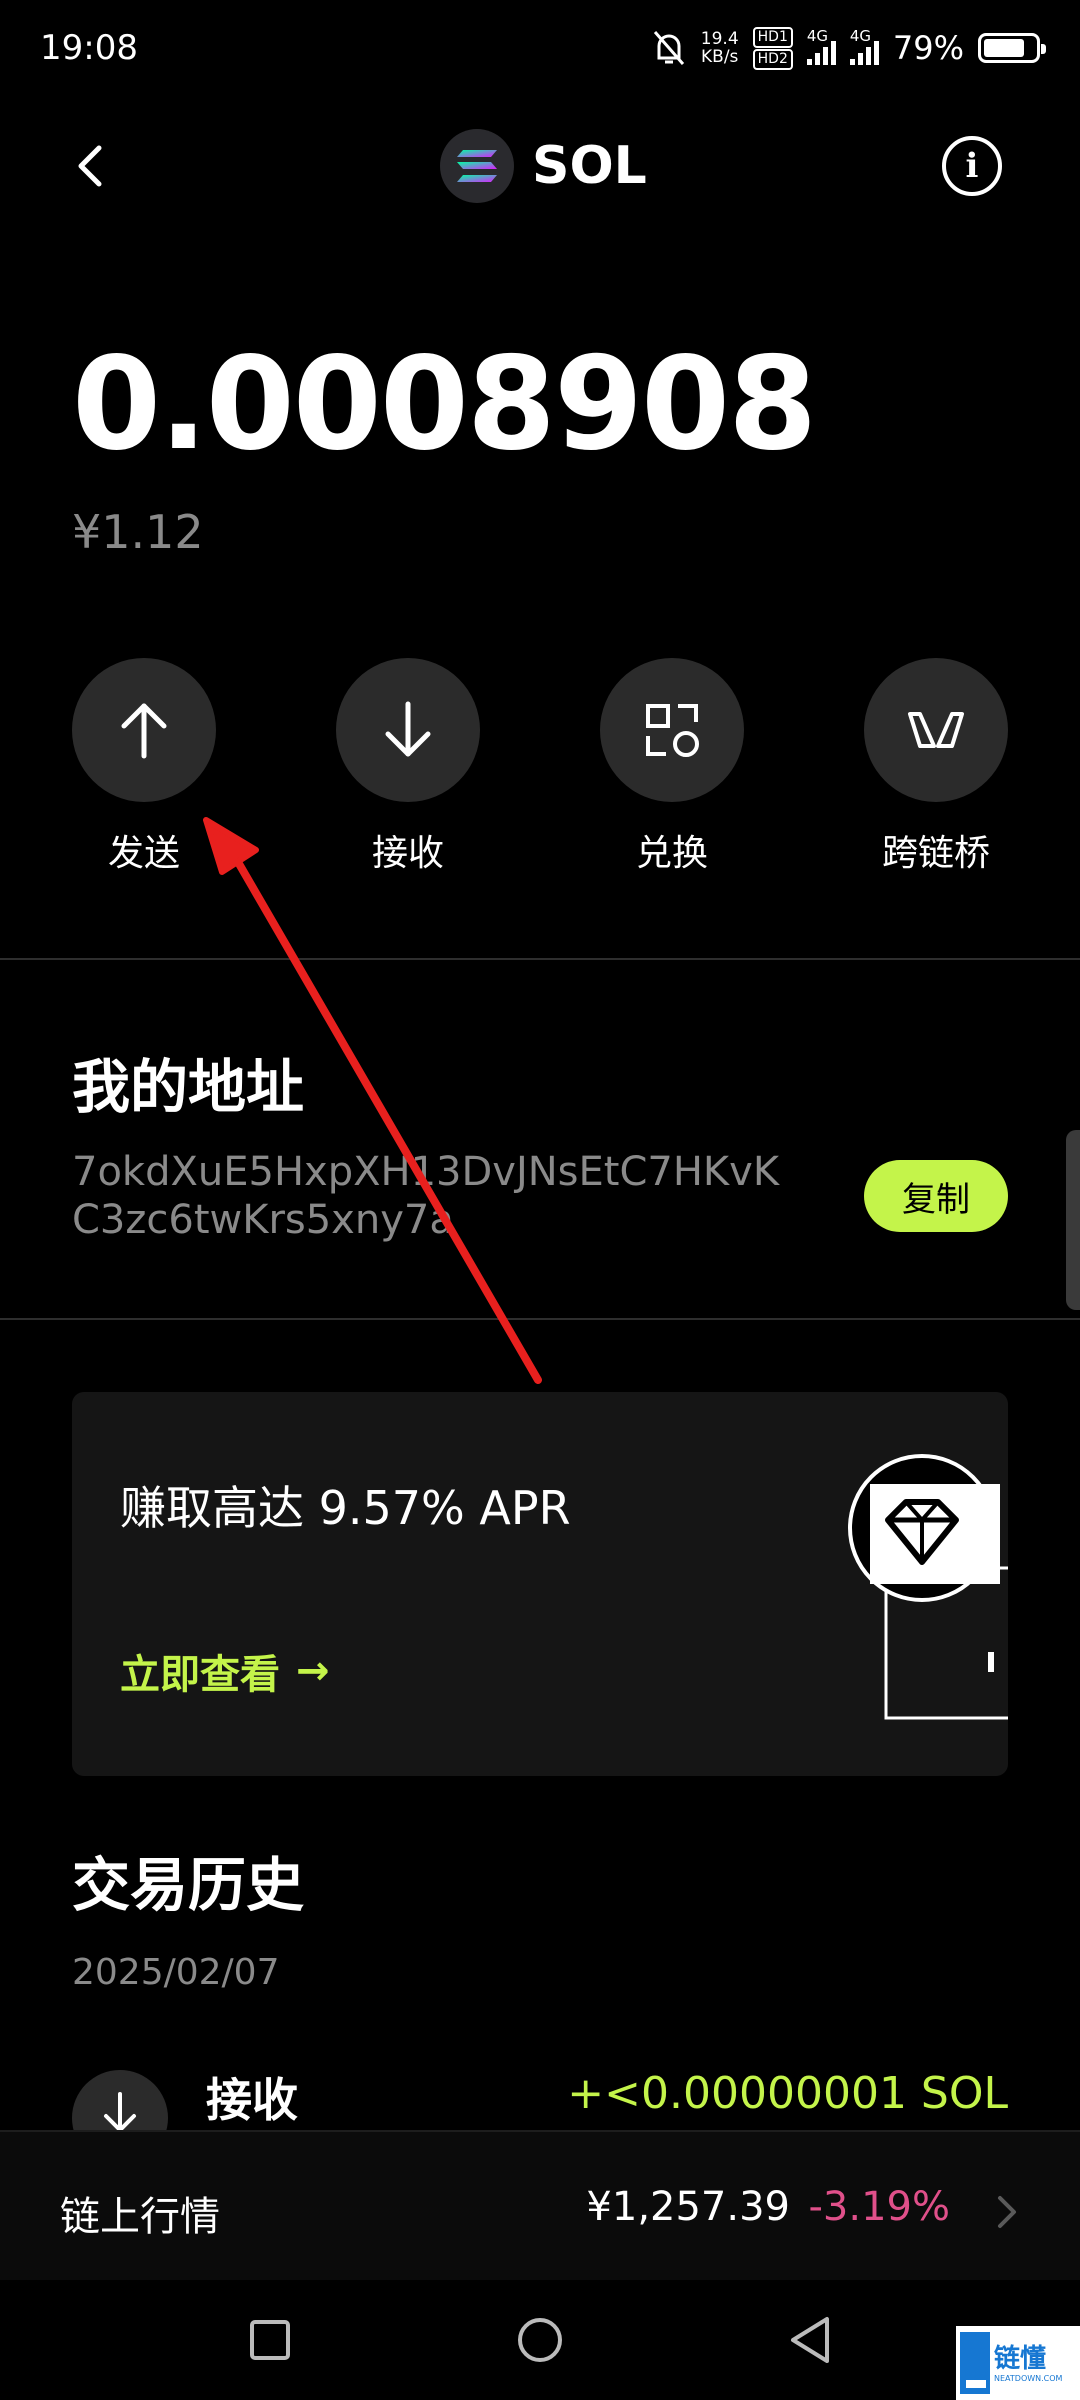 Image resolution: width=1080 pixels, height=2400 pixels. I want to click on network-speed: 19.4 KB/s, so click(720, 48).